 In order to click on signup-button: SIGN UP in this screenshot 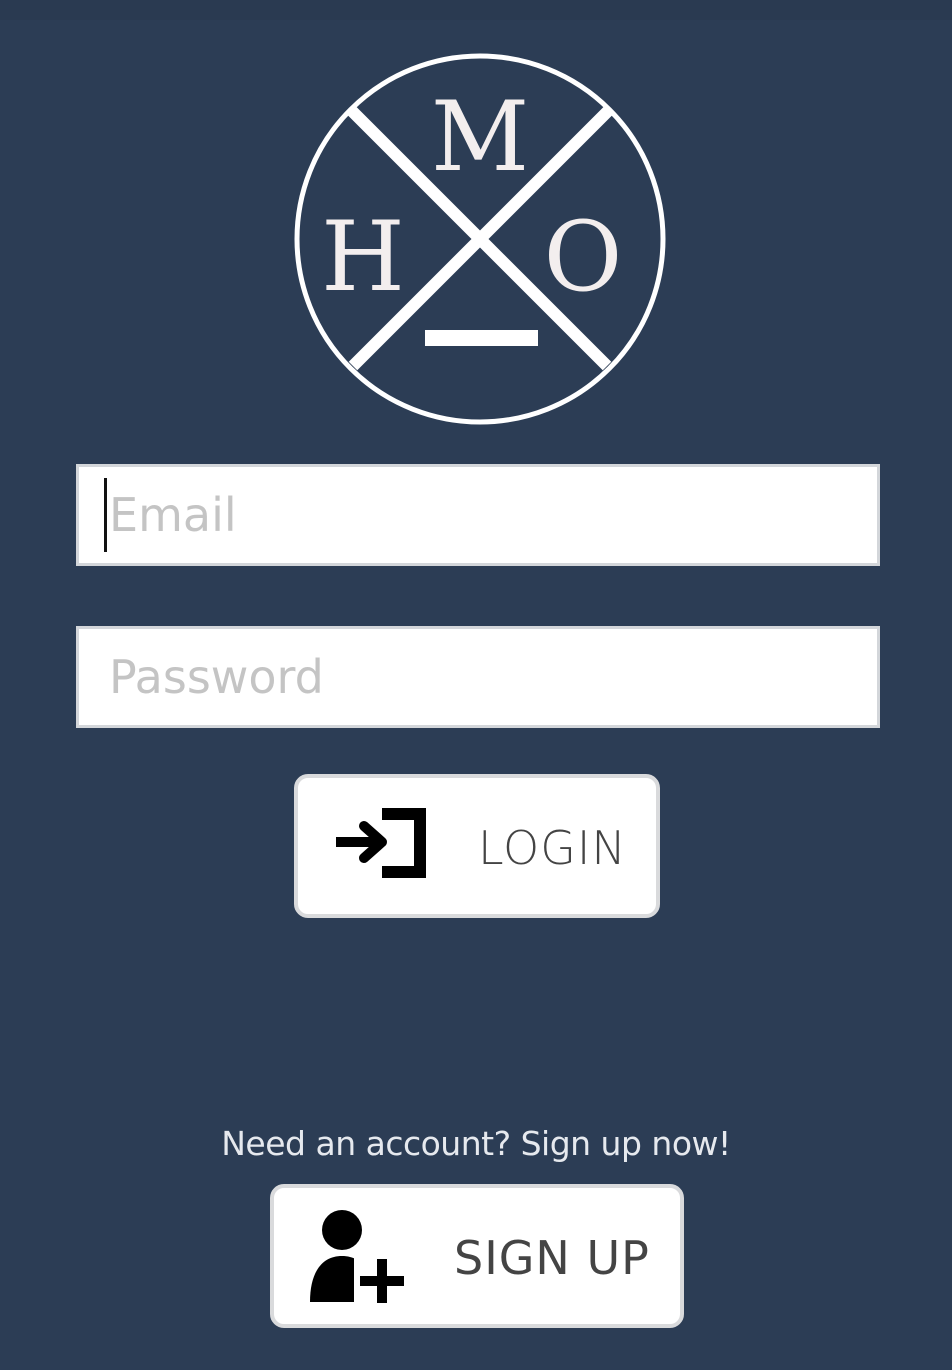, I will do `click(477, 1256)`.